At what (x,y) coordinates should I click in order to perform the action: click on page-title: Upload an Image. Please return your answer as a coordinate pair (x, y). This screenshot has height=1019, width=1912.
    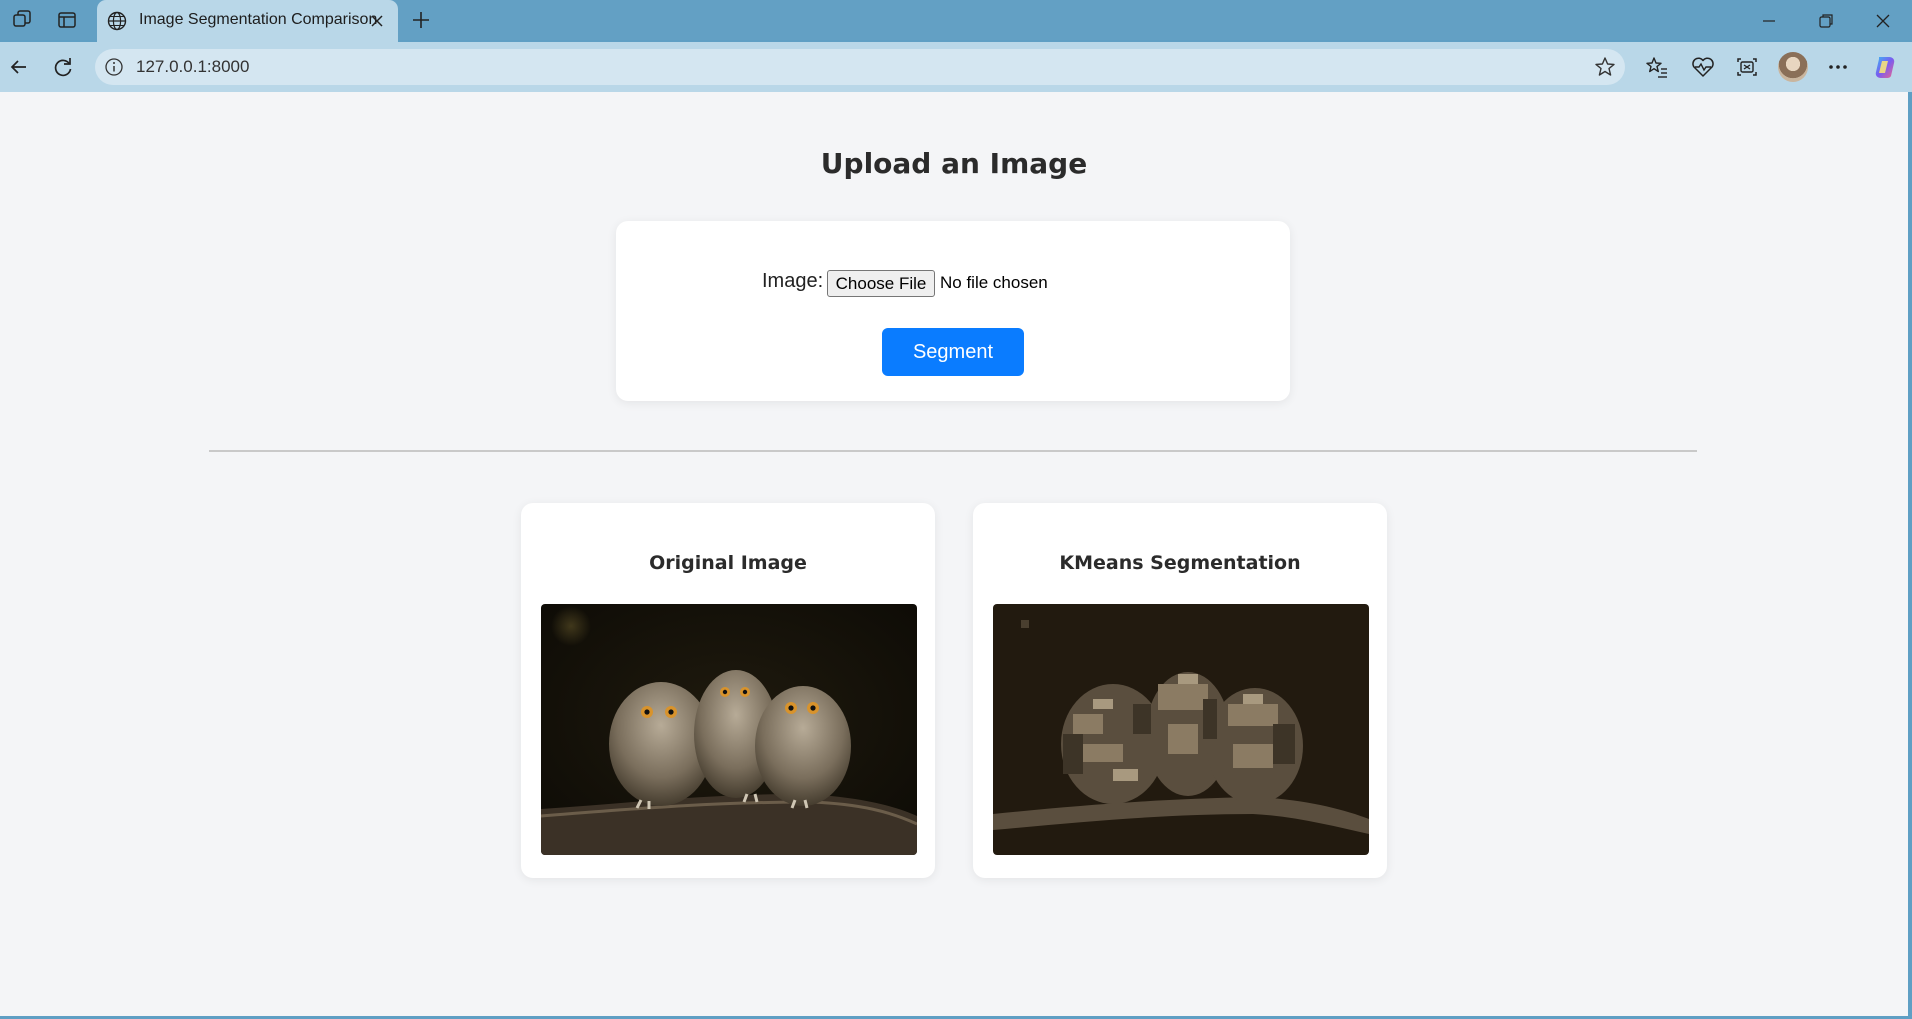
    Looking at the image, I should click on (954, 163).